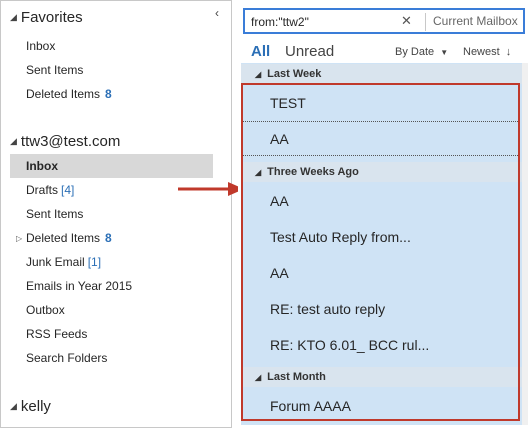 The image size is (529, 428). Describe the element at coordinates (296, 377) in the screenshot. I see `group-label: Last Month` at that location.